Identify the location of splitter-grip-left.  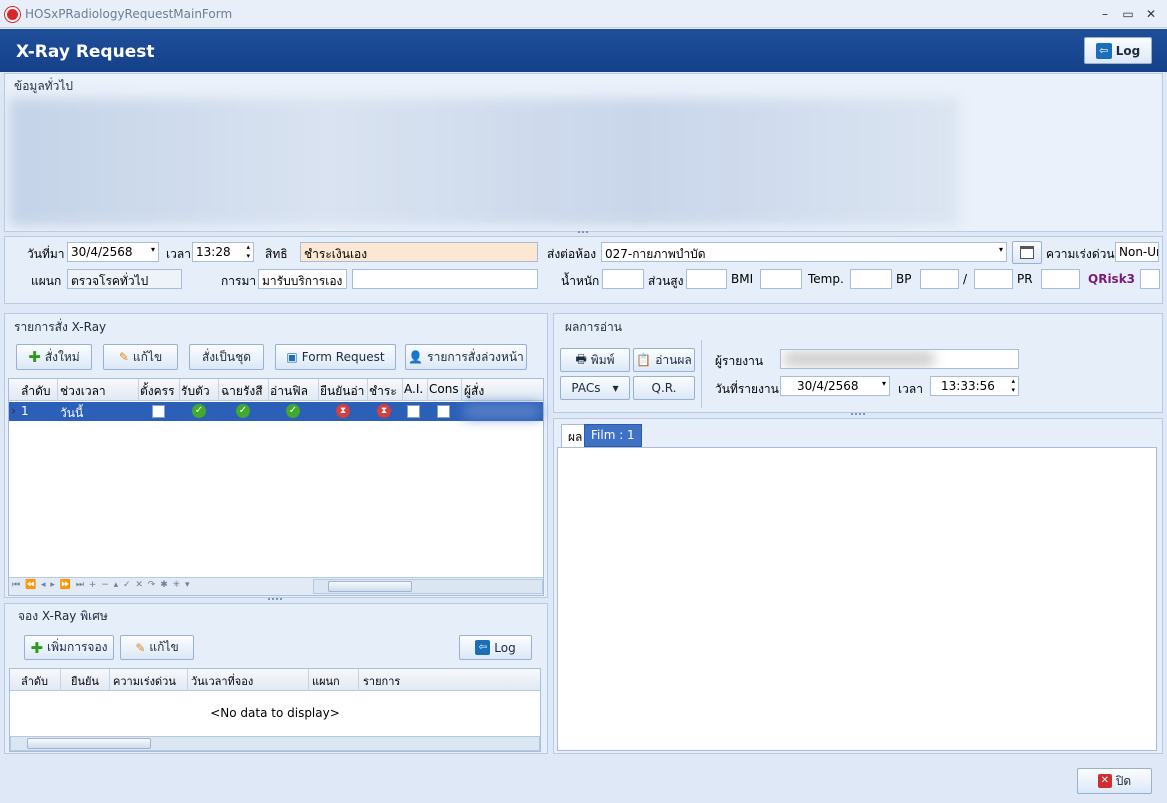
(275, 599).